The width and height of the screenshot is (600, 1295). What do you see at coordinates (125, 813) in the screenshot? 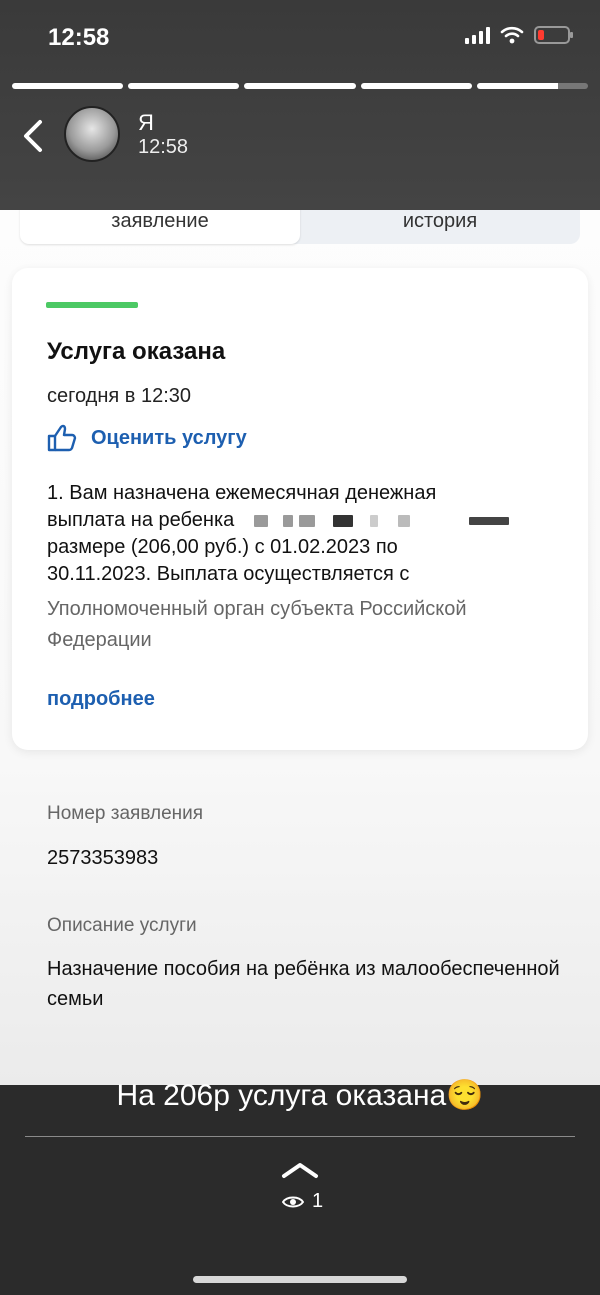
I see `application-number-label: Номер заявления` at bounding box center [125, 813].